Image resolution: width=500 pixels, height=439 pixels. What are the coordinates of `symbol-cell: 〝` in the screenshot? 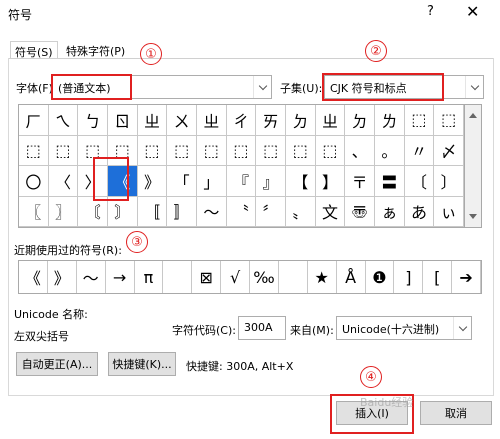 It's located at (241, 211).